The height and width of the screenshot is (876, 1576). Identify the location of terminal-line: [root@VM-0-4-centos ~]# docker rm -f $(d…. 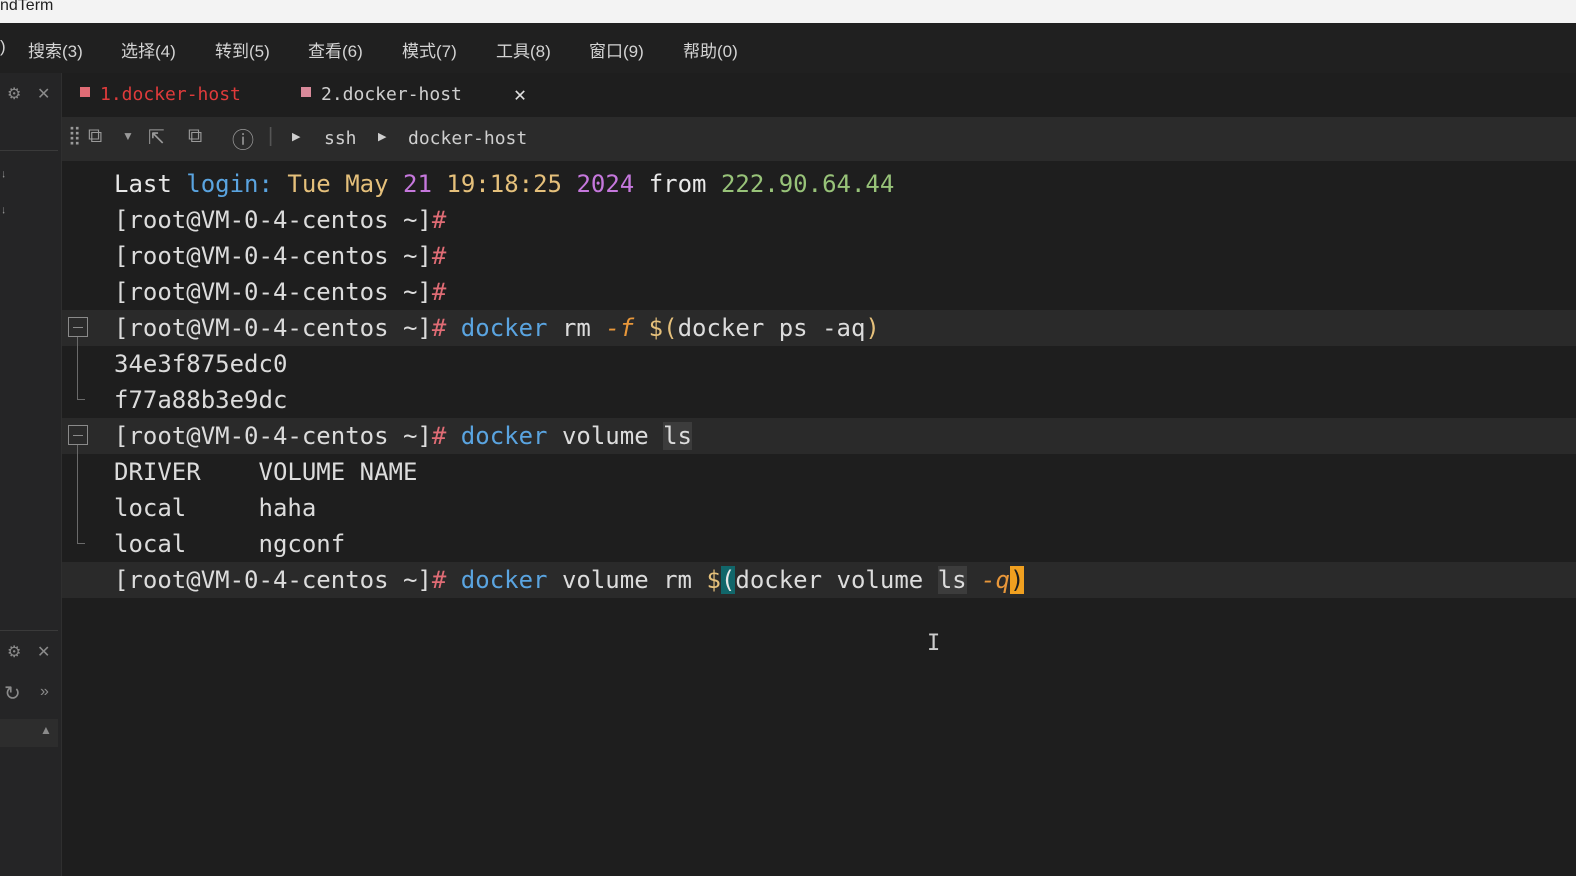
(497, 328).